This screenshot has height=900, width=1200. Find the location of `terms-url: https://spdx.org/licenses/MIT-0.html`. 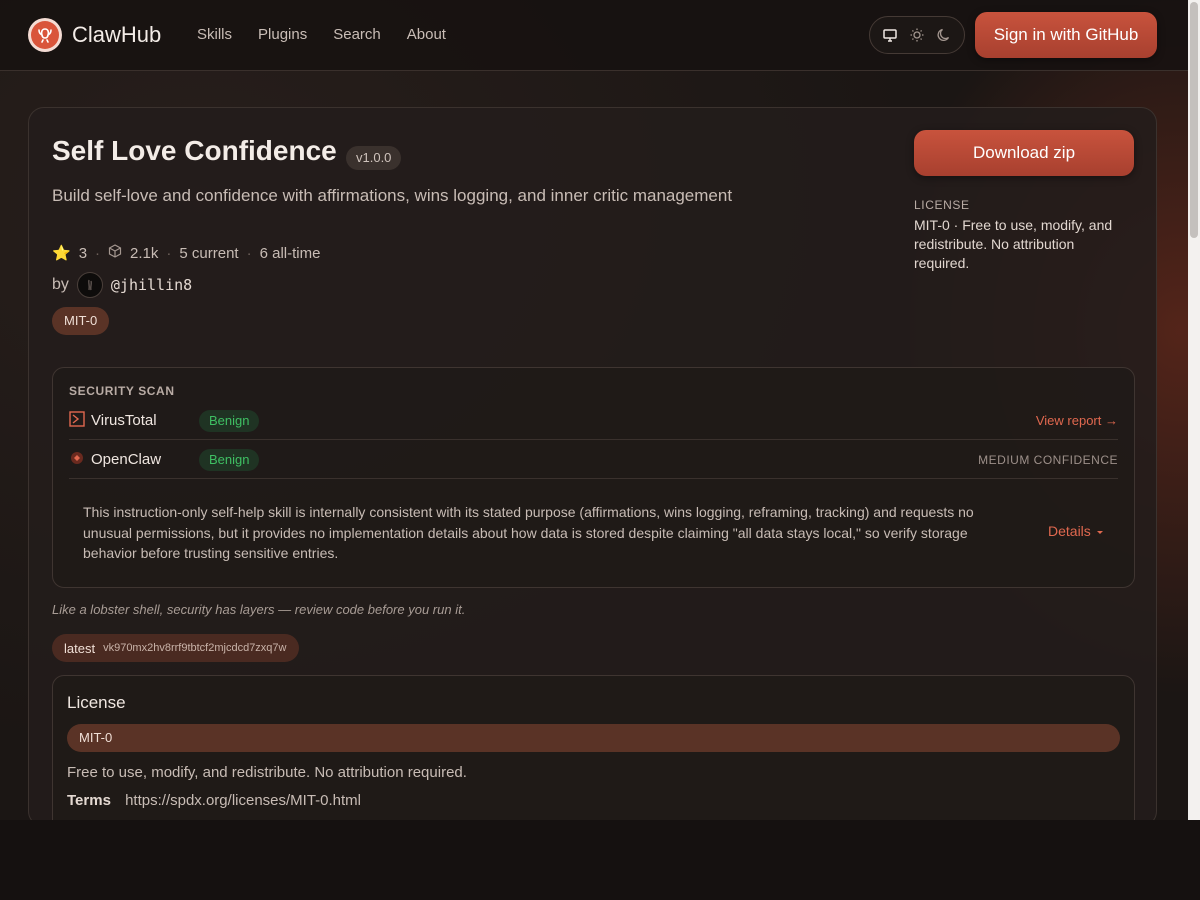

terms-url: https://spdx.org/licenses/MIT-0.html is located at coordinates (243, 800).